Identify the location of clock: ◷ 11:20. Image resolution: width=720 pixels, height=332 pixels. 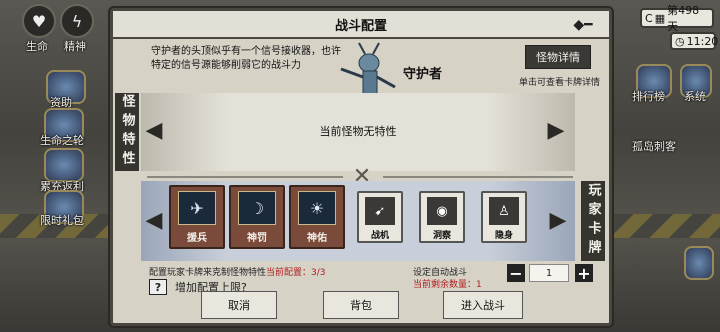
(694, 41).